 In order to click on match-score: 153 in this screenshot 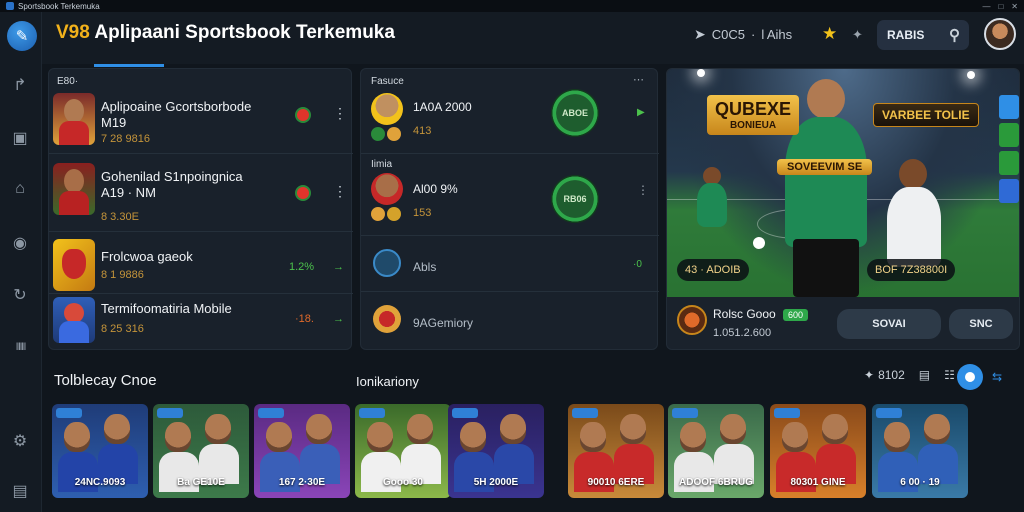, I will do `click(422, 213)`.